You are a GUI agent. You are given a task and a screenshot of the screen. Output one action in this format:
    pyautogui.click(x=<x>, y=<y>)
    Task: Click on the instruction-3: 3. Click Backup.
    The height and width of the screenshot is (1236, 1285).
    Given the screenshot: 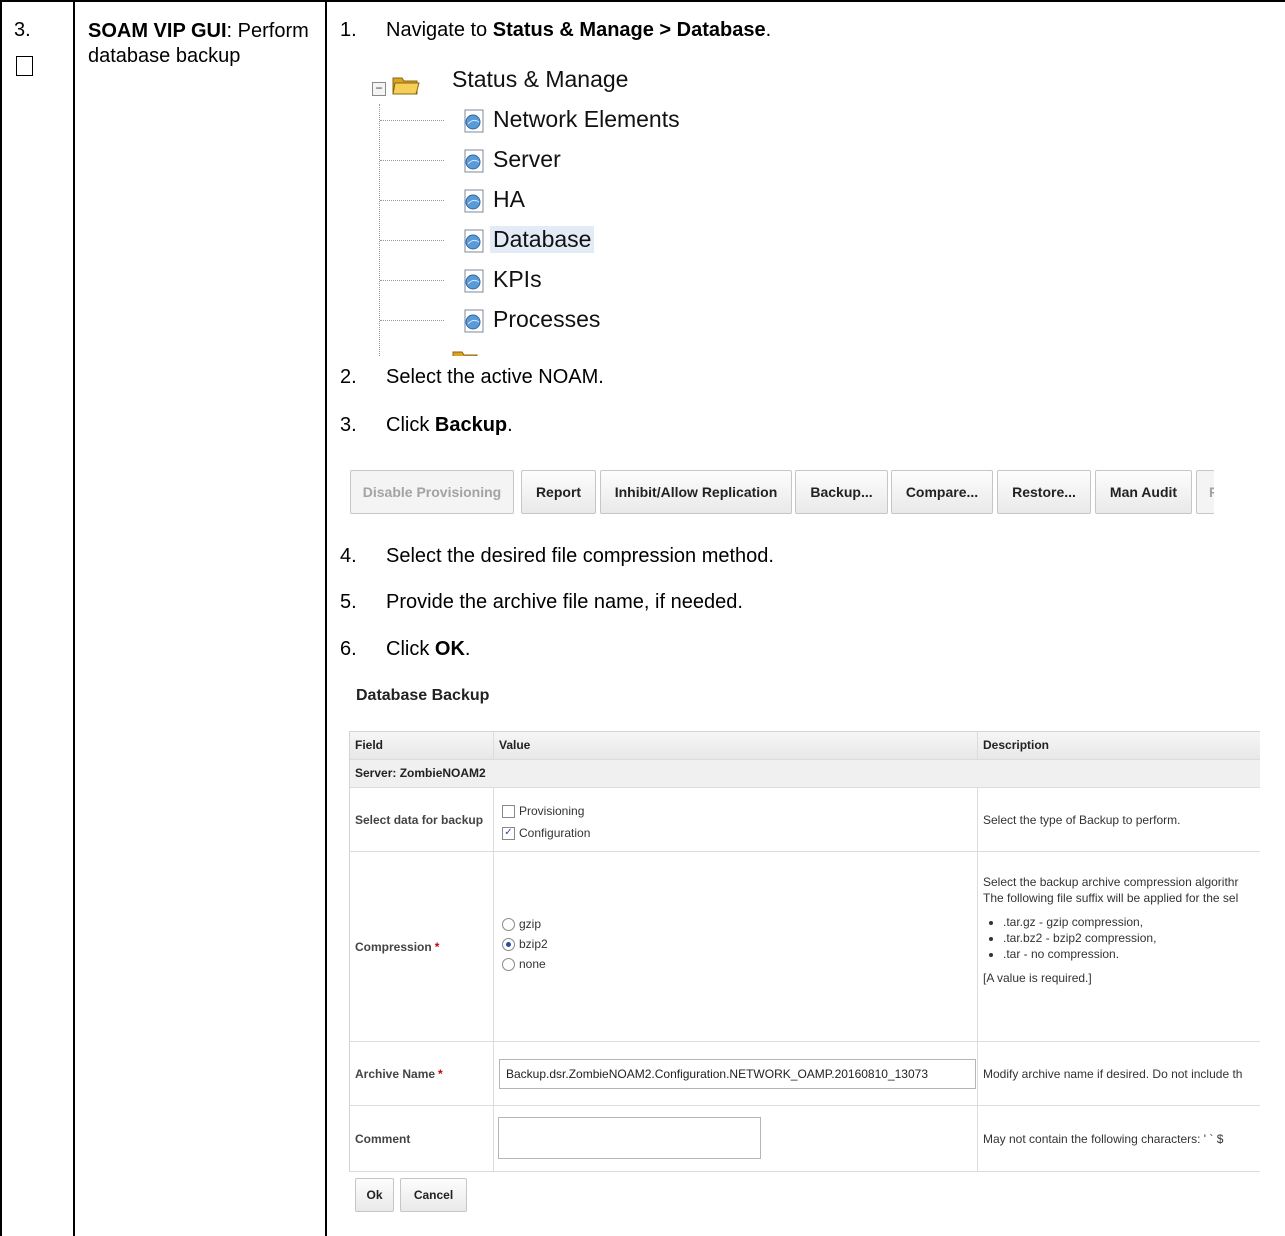 What is the action you would take?
    pyautogui.click(x=426, y=425)
    